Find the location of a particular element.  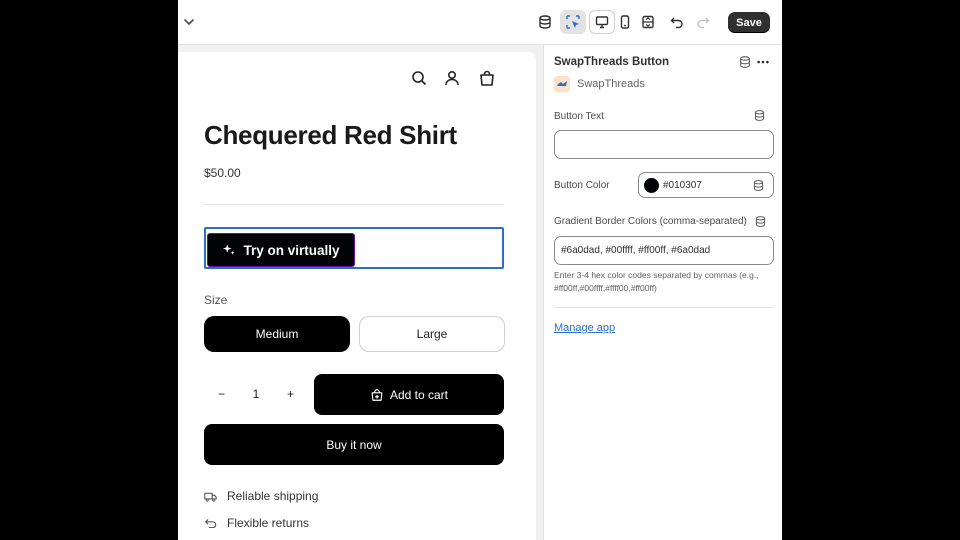

panel-title: SwapThreads Button is located at coordinates (612, 62).